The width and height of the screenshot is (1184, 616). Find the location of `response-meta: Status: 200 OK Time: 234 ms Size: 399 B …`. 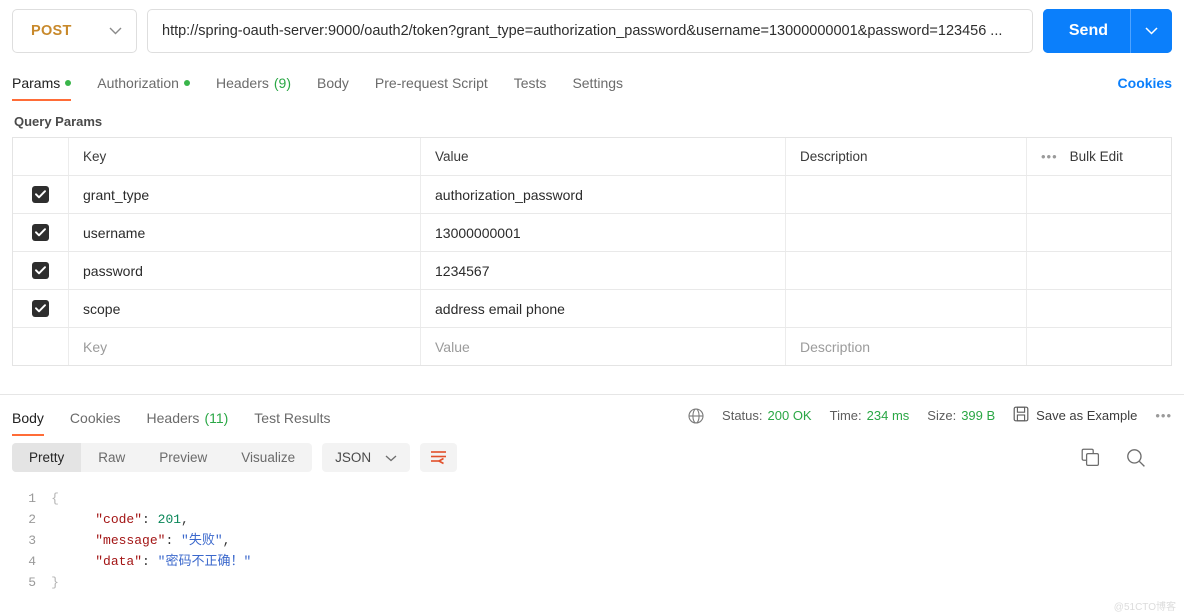

response-meta: Status: 200 OK Time: 234 ms Size: 399 B … is located at coordinates (930, 420).